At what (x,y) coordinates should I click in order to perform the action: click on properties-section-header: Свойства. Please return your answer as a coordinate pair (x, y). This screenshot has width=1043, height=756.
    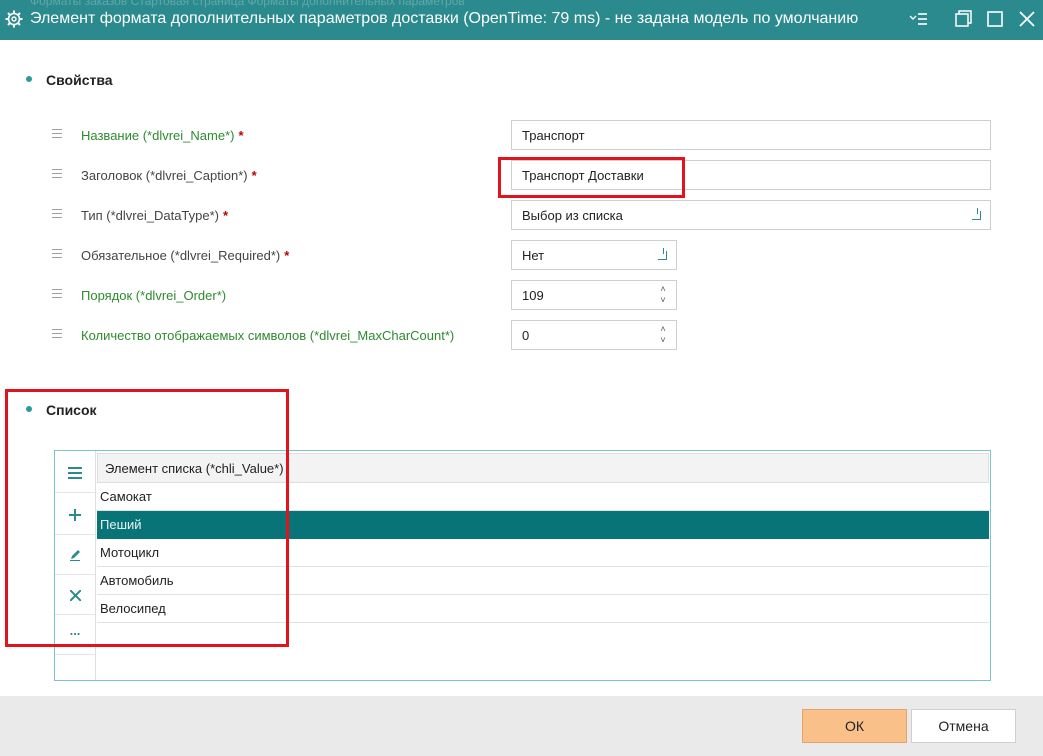
    Looking at the image, I should click on (69, 80).